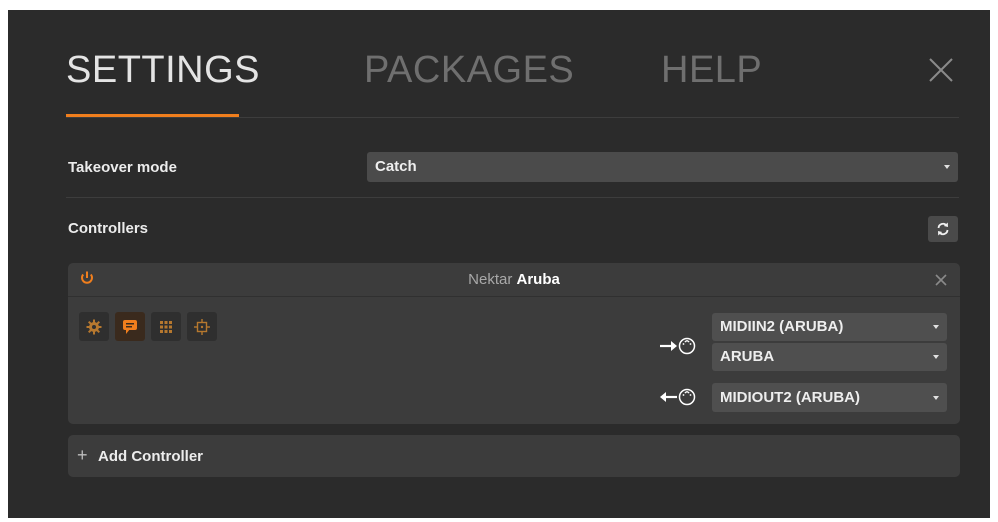  I want to click on learn-button, so click(202, 326).